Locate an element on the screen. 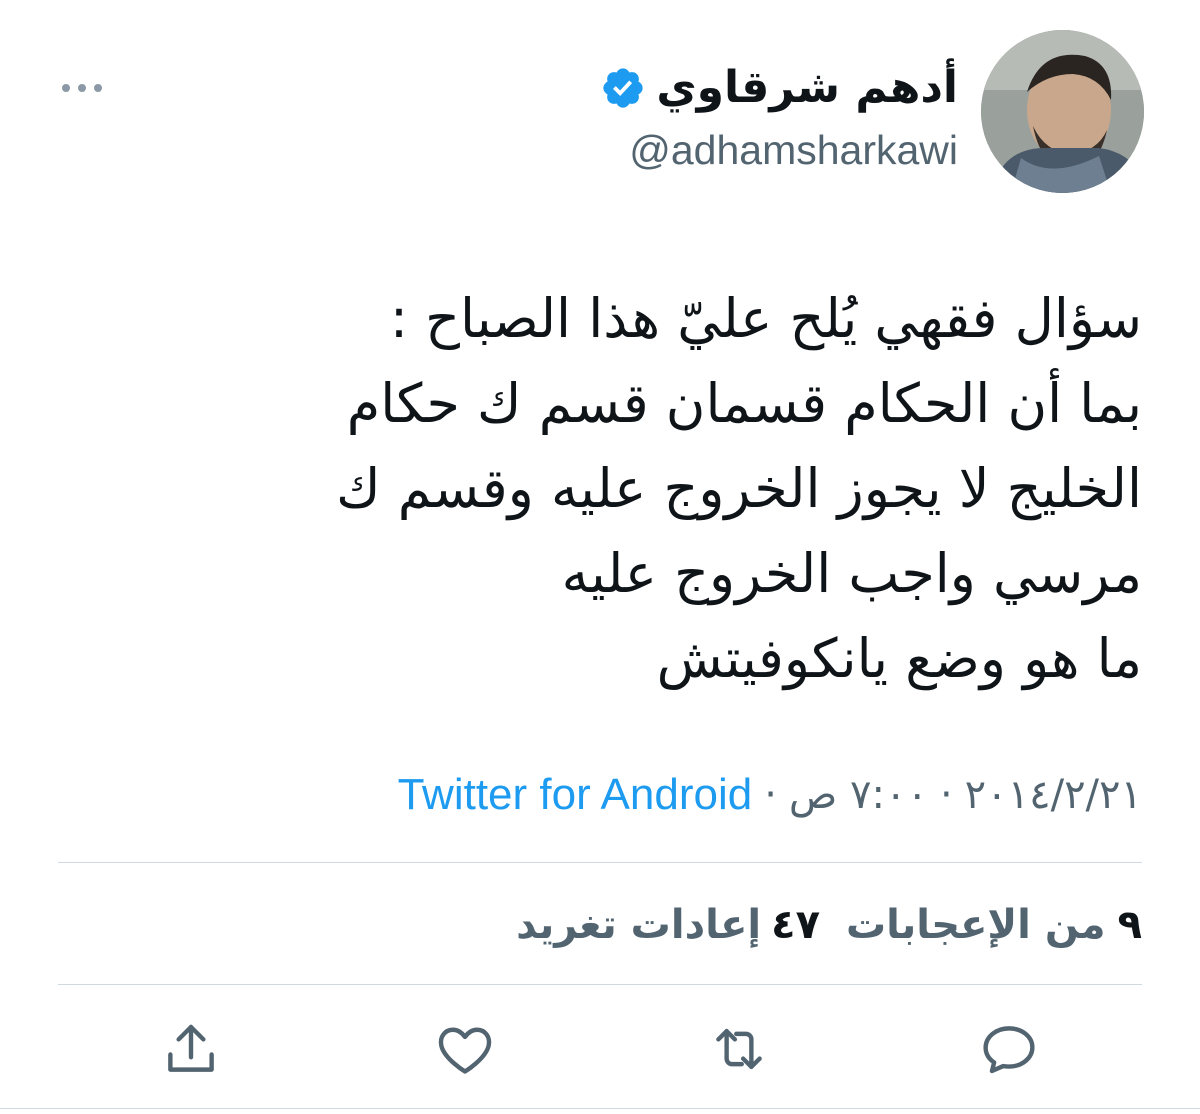  likes-stat: ٩ من الإعجابات is located at coordinates (994, 925).